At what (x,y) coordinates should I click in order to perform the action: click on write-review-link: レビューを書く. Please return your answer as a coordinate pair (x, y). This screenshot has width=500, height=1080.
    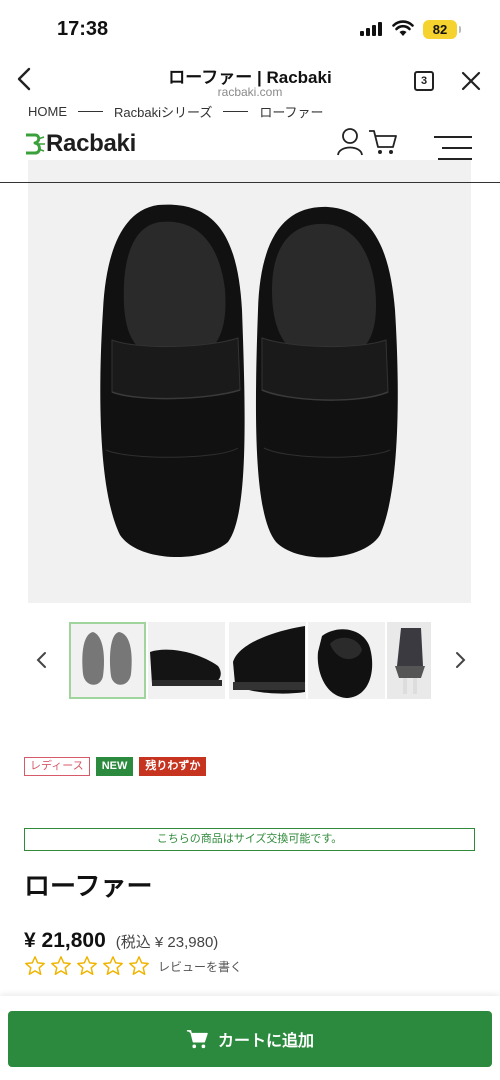
    Looking at the image, I should click on (200, 966).